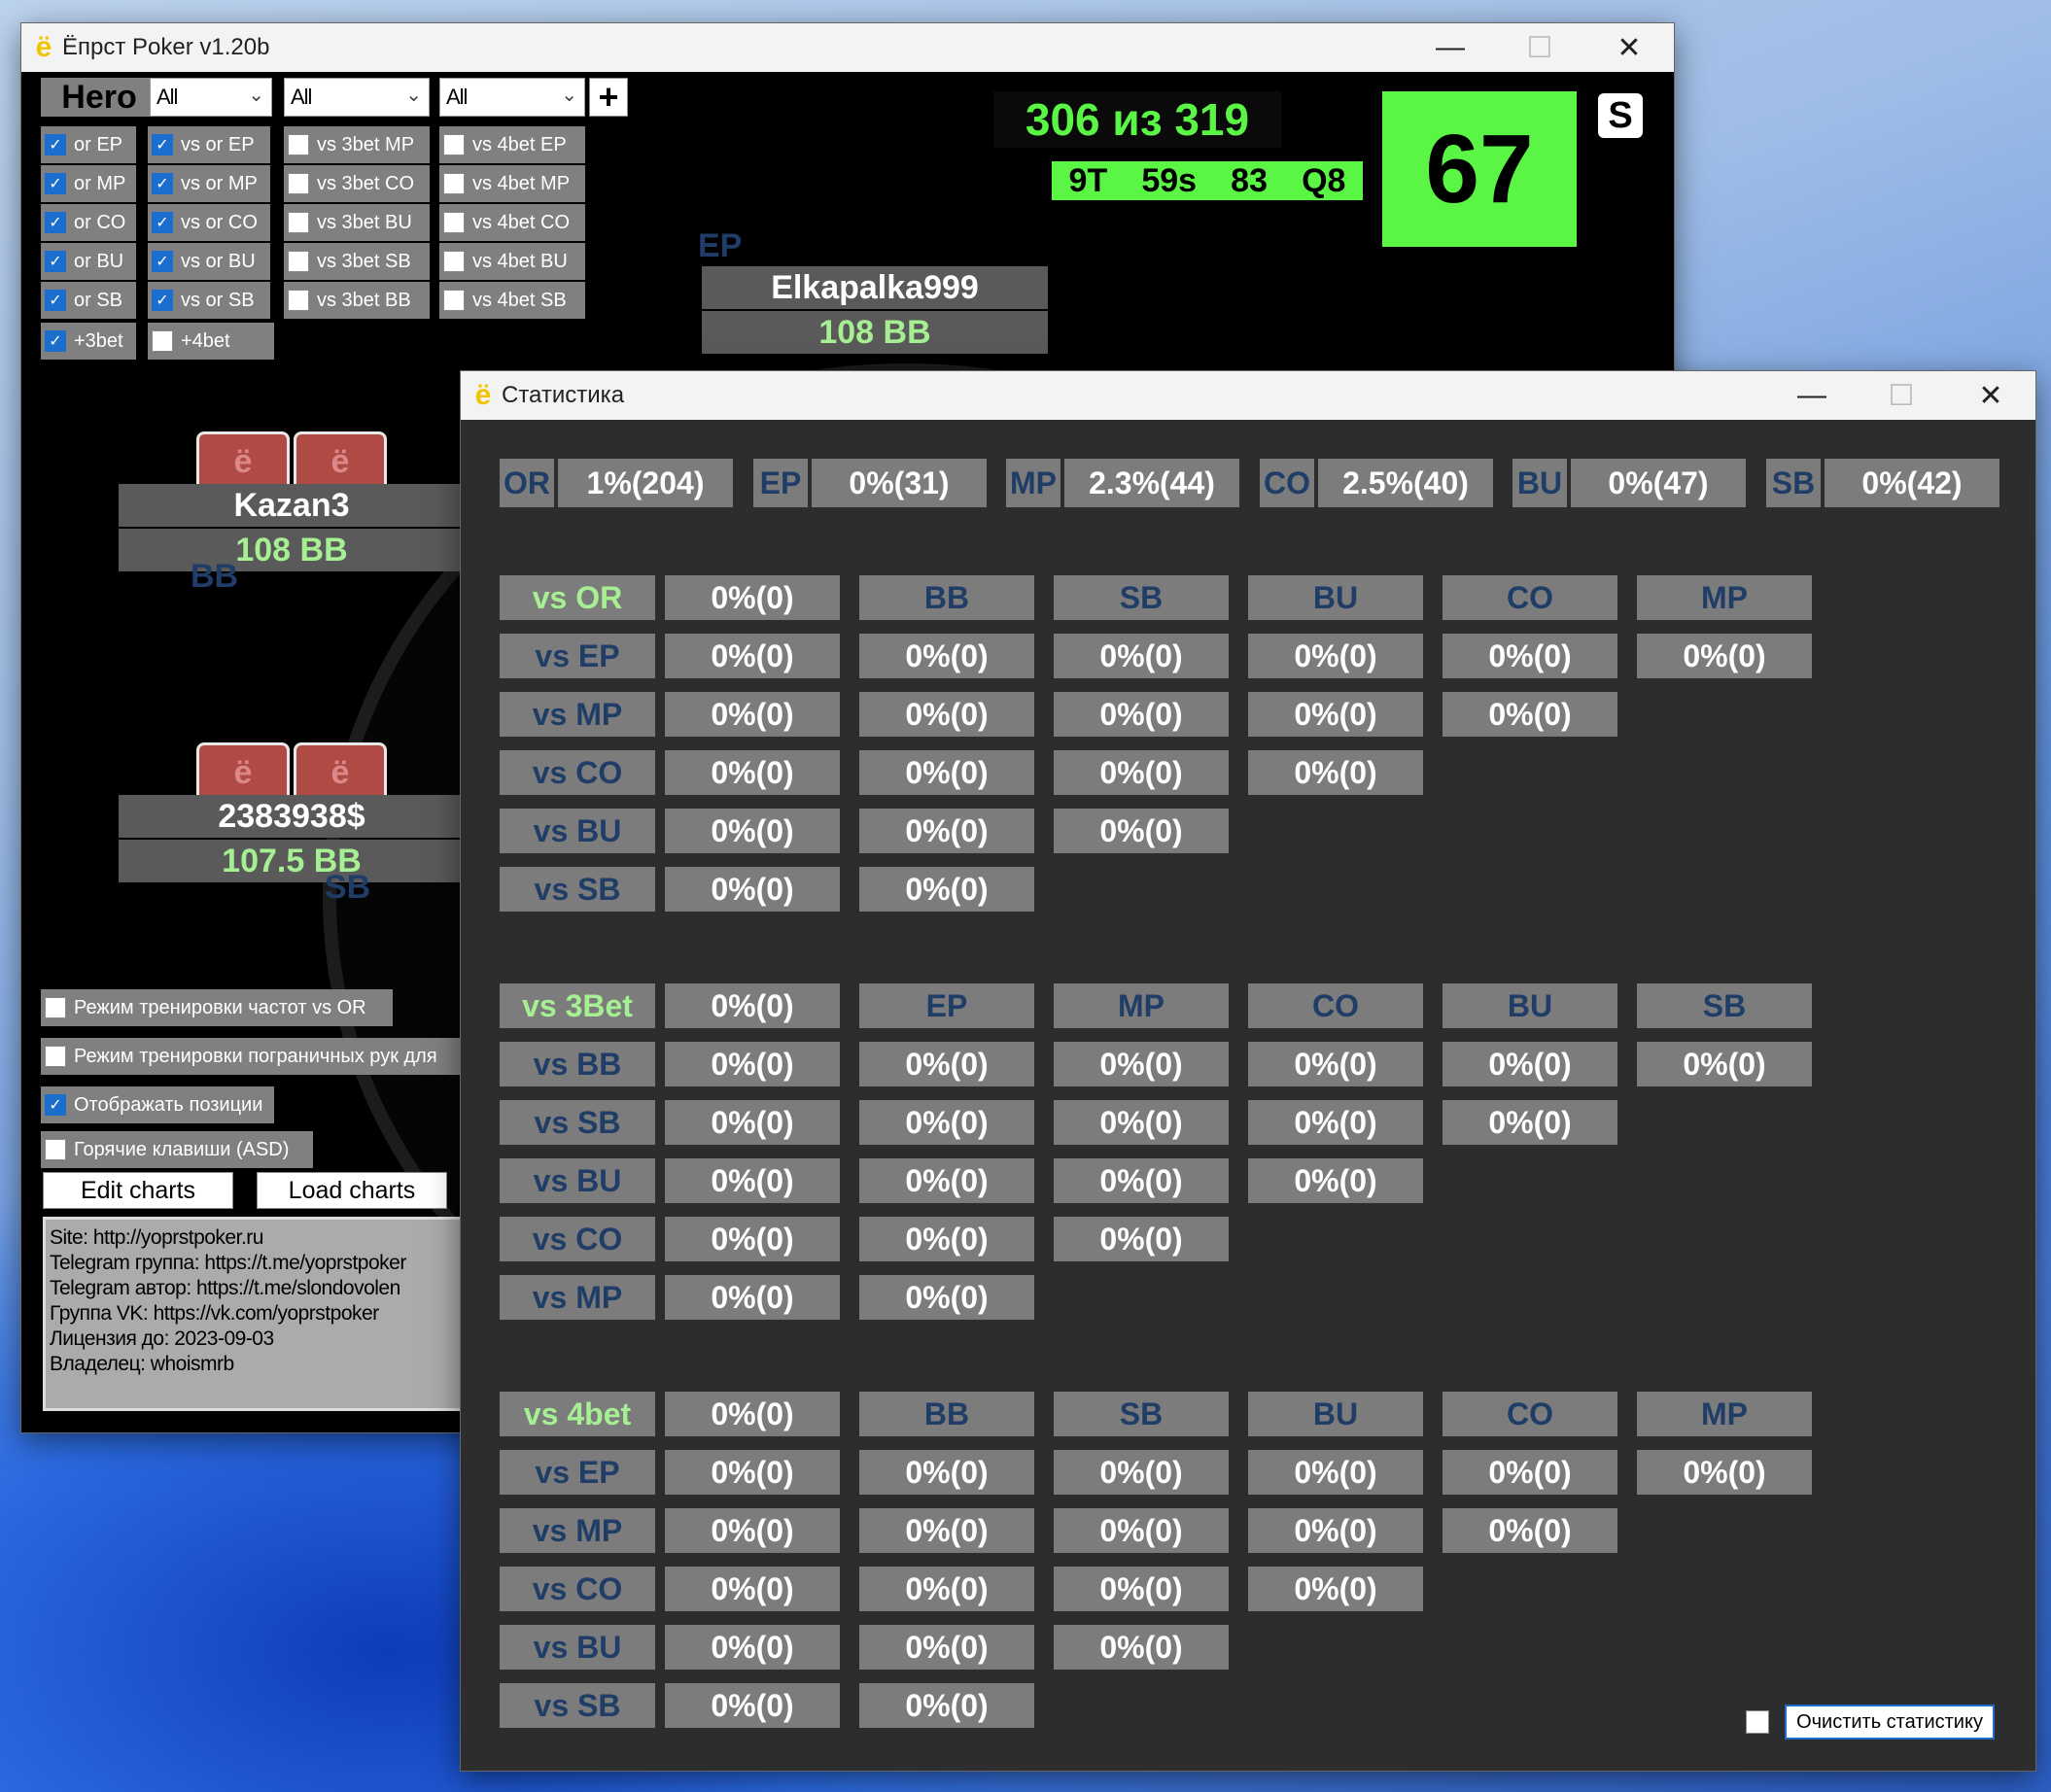 The image size is (2051, 1792). Describe the element at coordinates (357, 222) in the screenshot. I see `filter-checkbox: vs 3bet BU` at that location.